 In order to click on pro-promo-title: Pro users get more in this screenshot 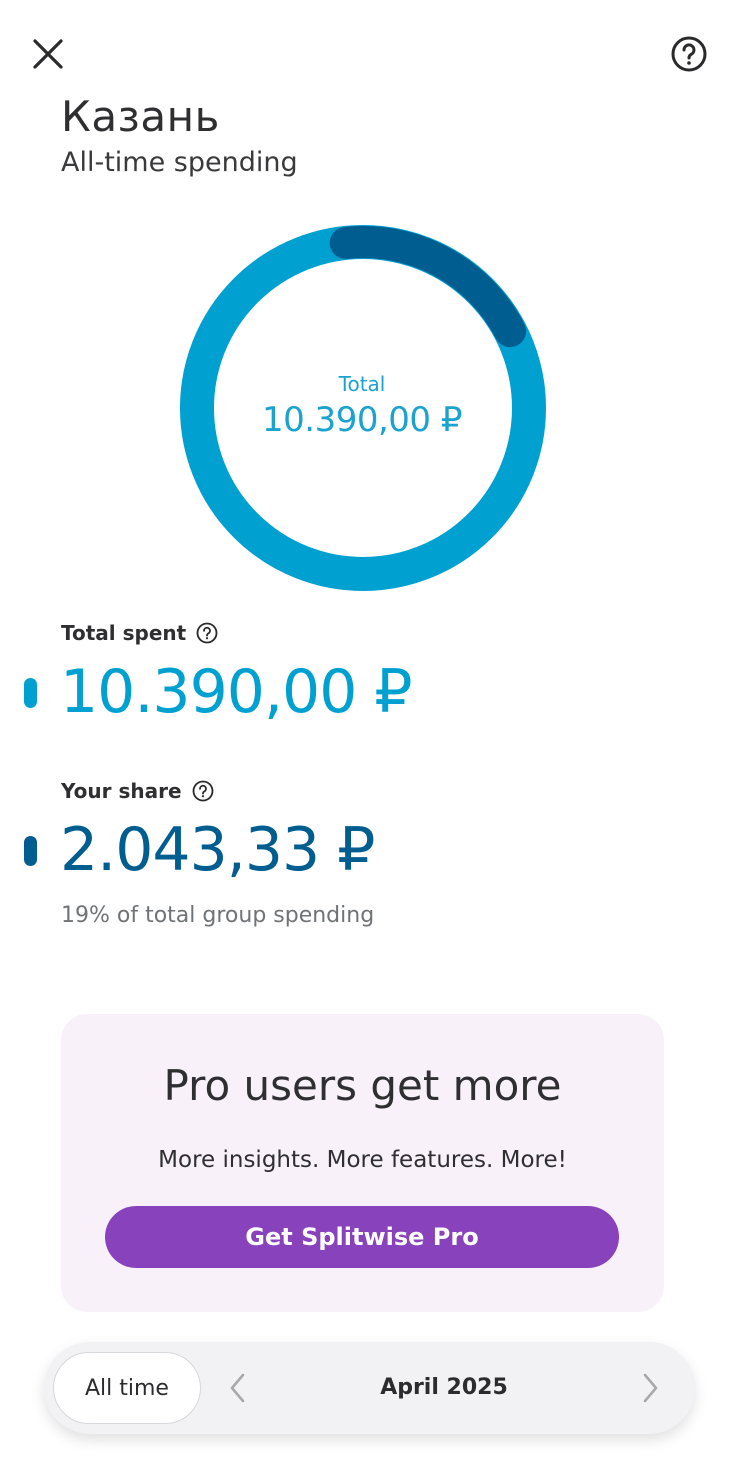, I will do `click(362, 1085)`.